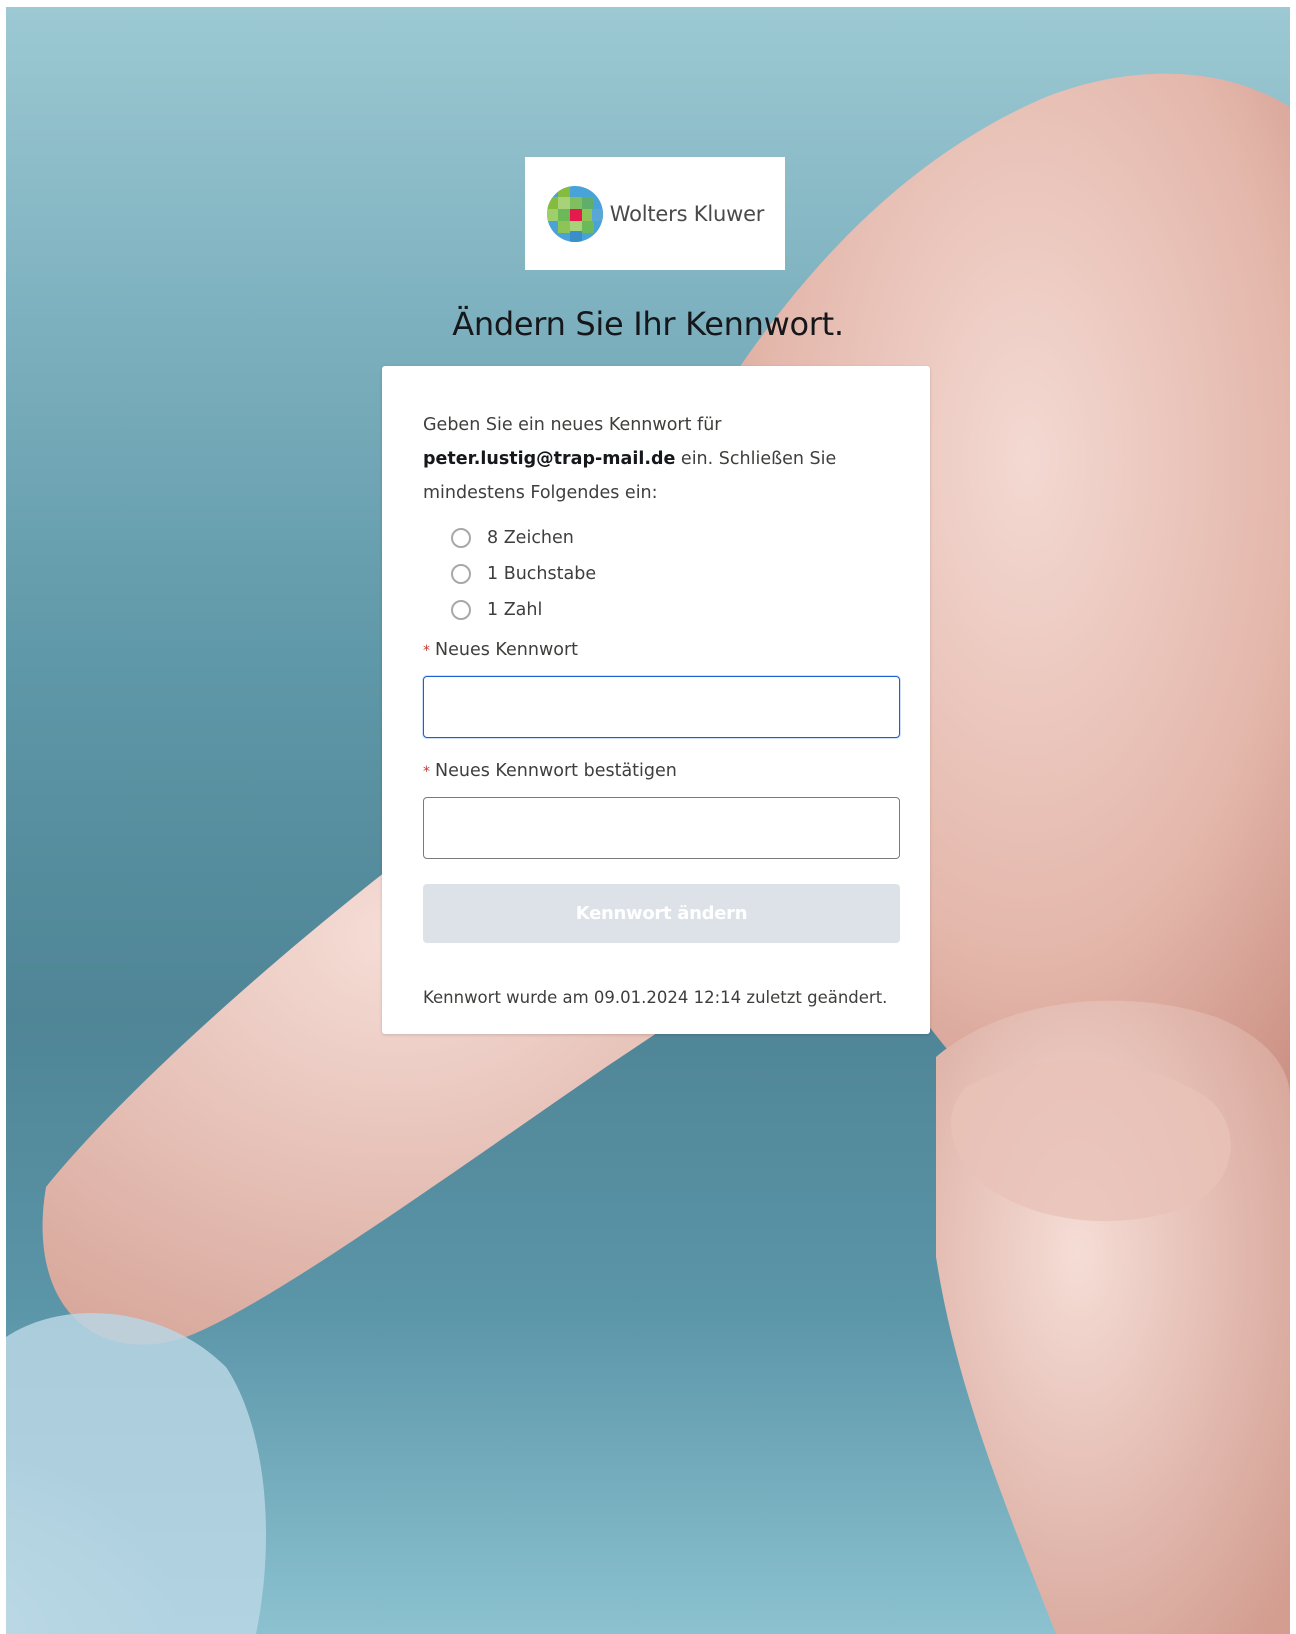 The image size is (1296, 1634). What do you see at coordinates (661, 707) in the screenshot?
I see `new-password-input` at bounding box center [661, 707].